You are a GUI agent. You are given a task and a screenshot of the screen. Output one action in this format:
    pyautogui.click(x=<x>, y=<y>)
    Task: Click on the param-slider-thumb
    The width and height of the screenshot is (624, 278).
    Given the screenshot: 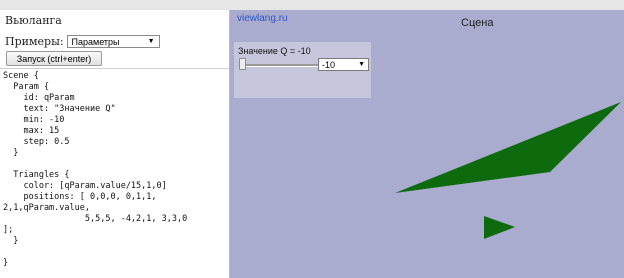 What is the action you would take?
    pyautogui.click(x=242, y=64)
    